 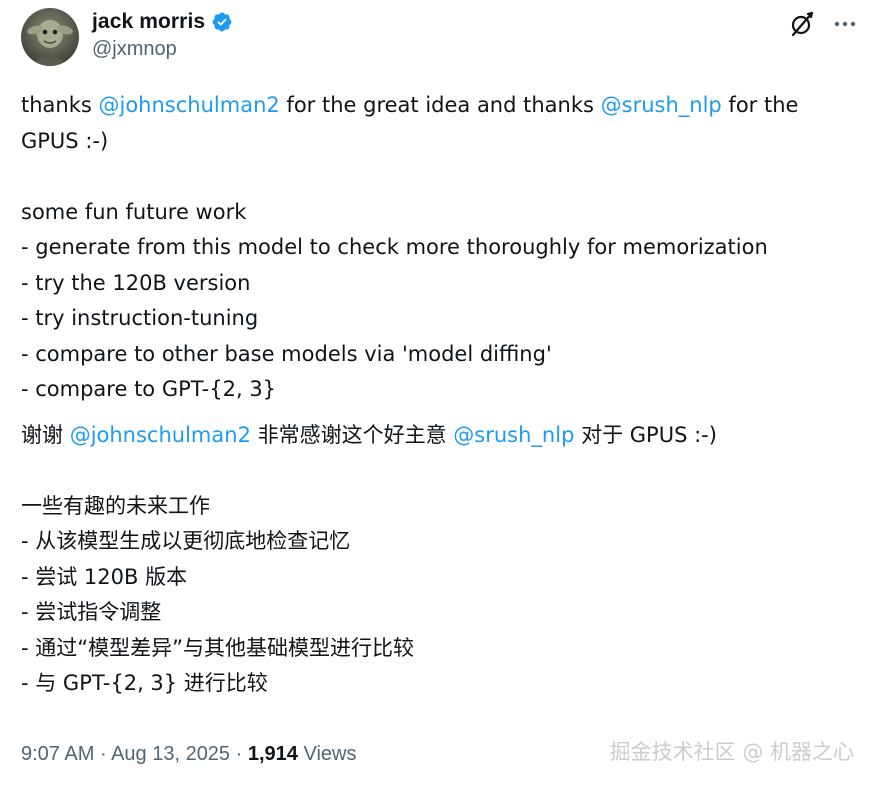 I want to click on zh-future-title: 一些有趣的未来工作, so click(x=115, y=505).